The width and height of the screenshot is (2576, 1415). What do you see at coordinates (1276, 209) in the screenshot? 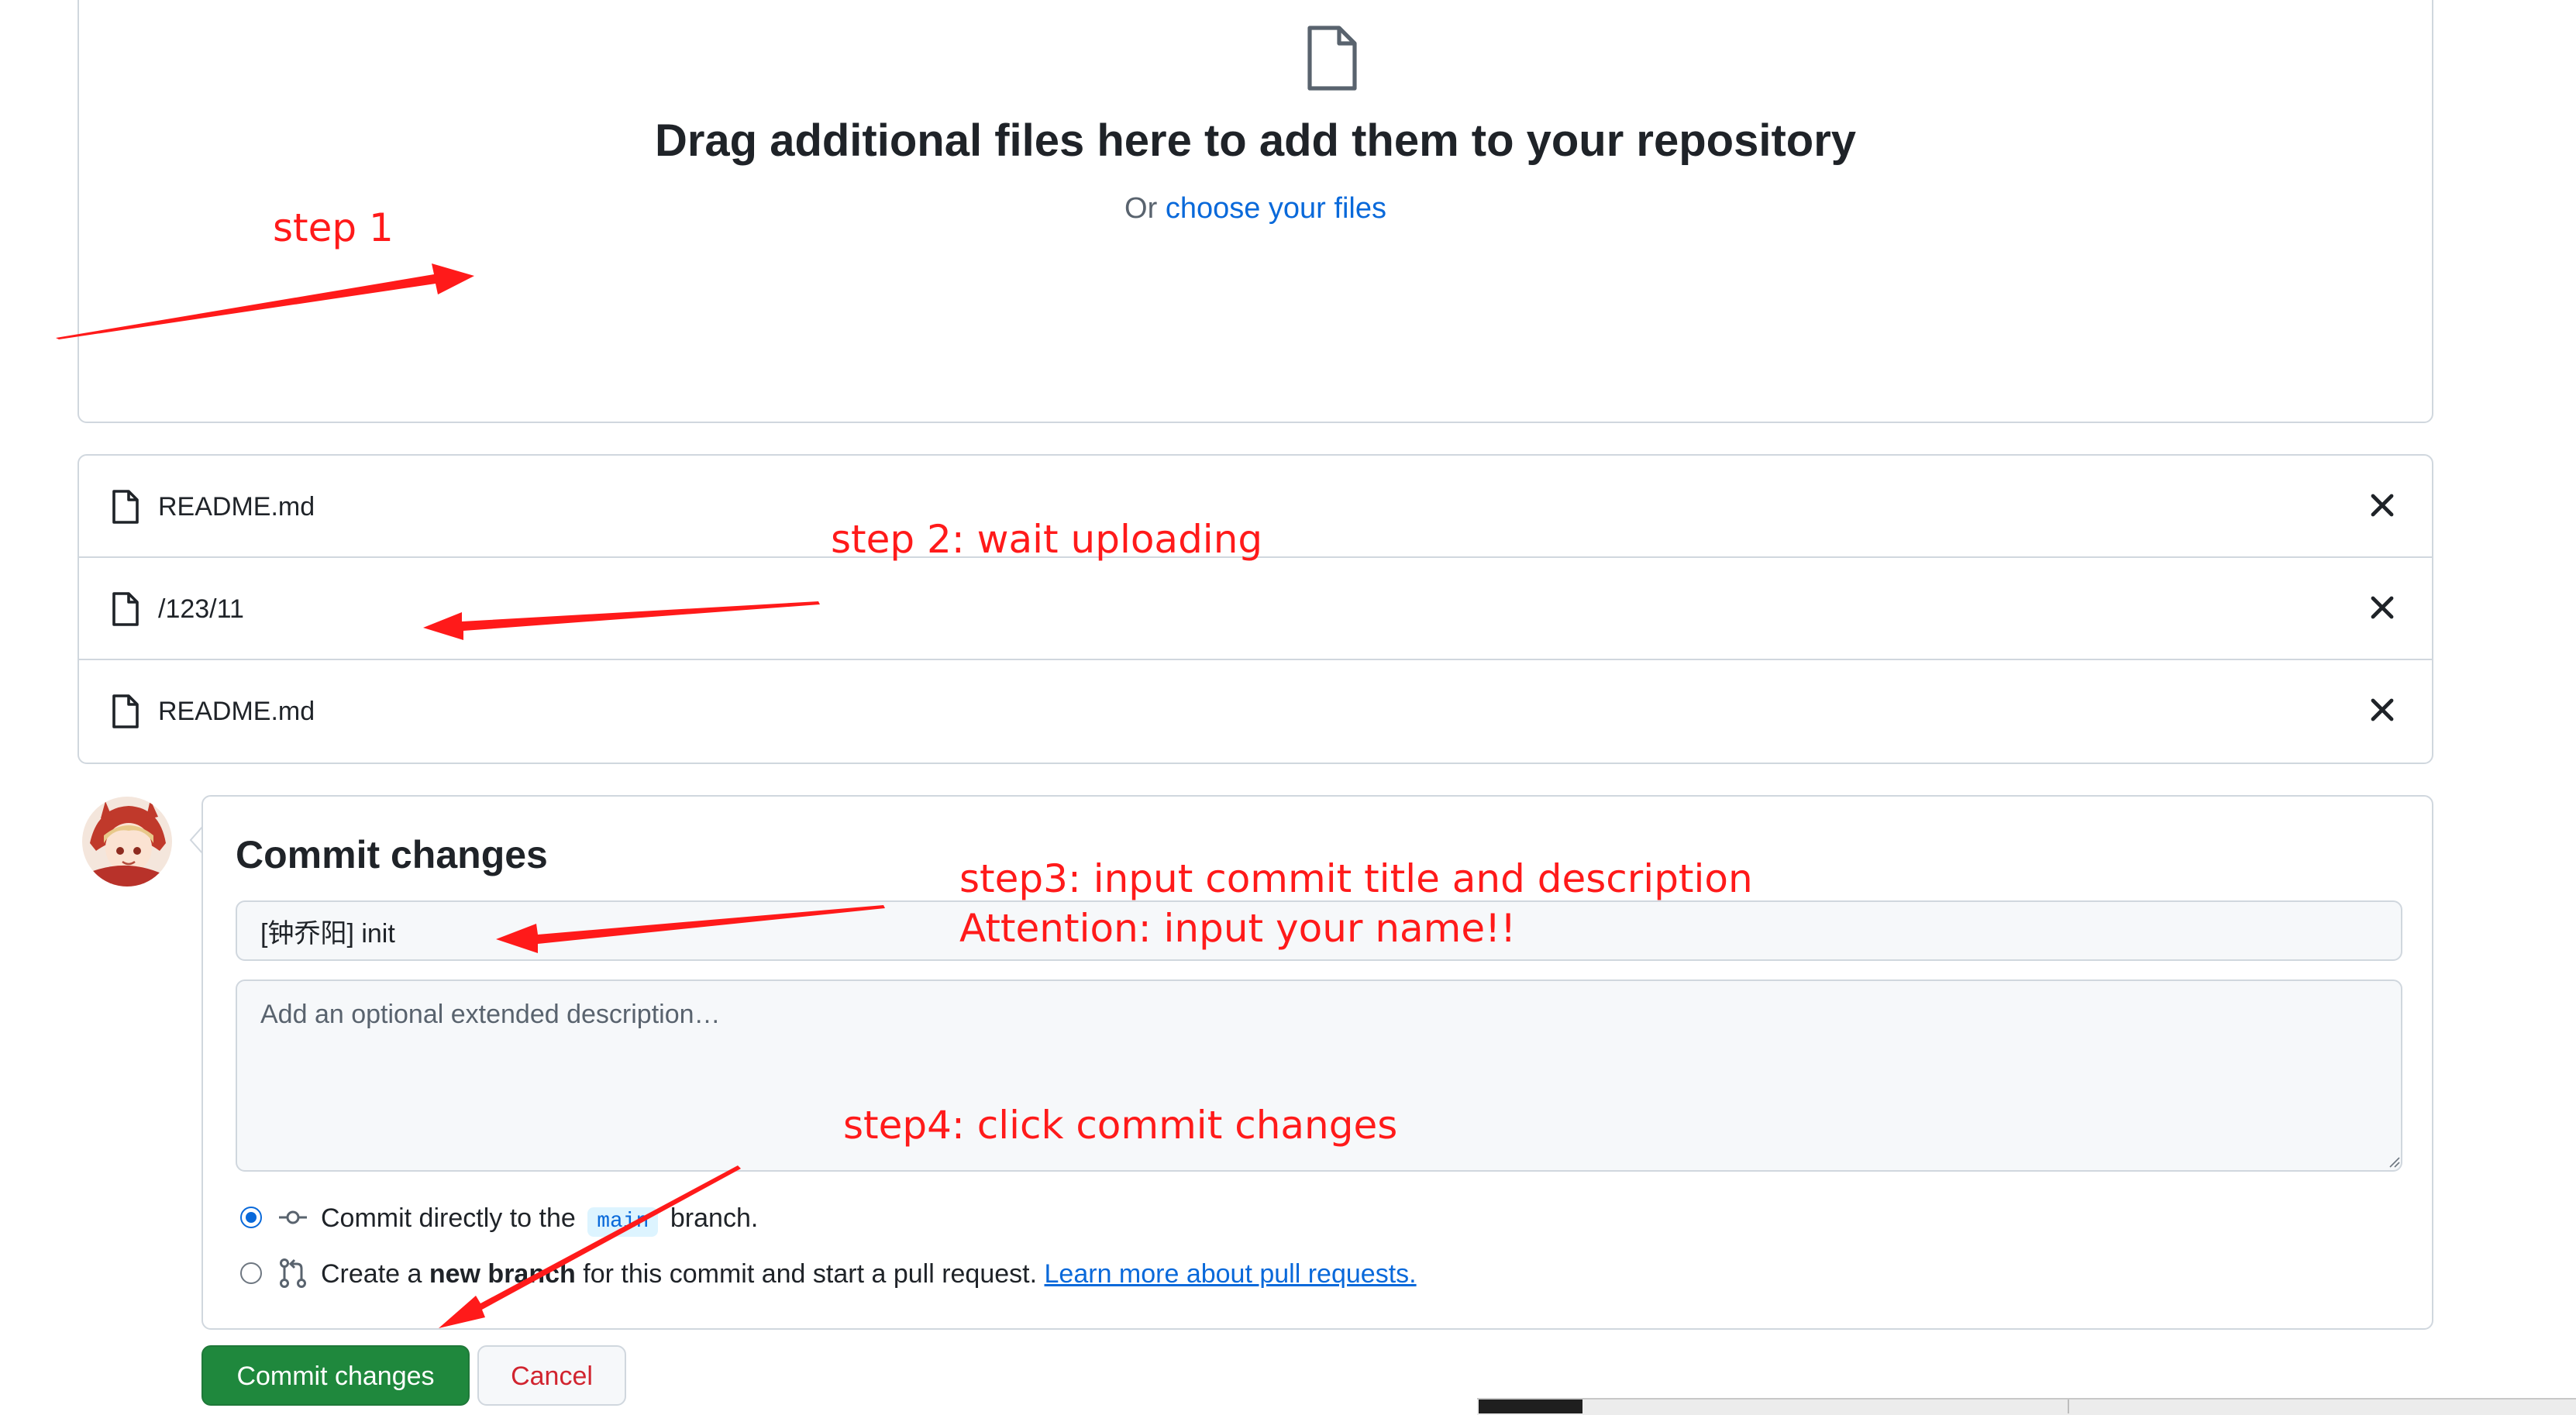
I see `choose-files-link: choose your files` at bounding box center [1276, 209].